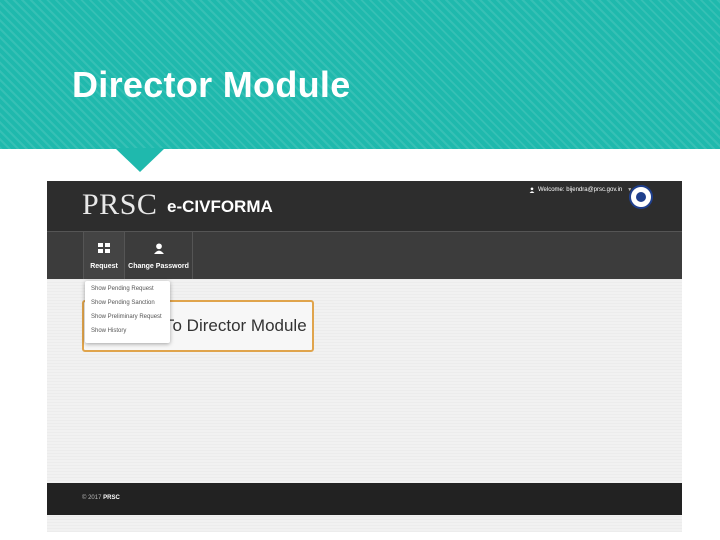  I want to click on footer-copyright: © 2017 PRSC, so click(101, 498).